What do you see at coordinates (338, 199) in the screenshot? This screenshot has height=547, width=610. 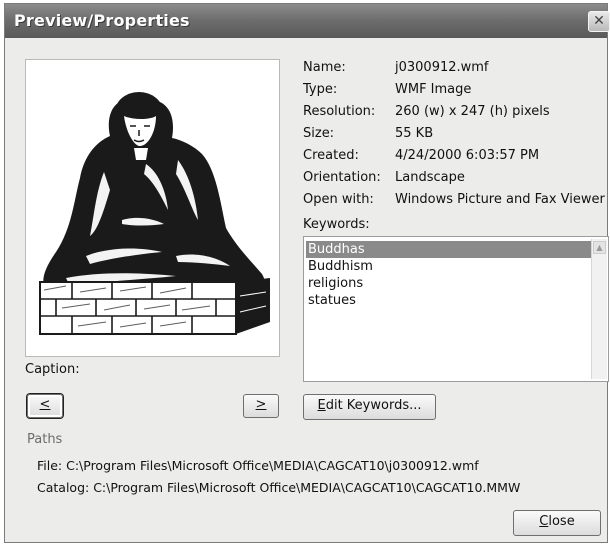 I see `property-label: Open with:` at bounding box center [338, 199].